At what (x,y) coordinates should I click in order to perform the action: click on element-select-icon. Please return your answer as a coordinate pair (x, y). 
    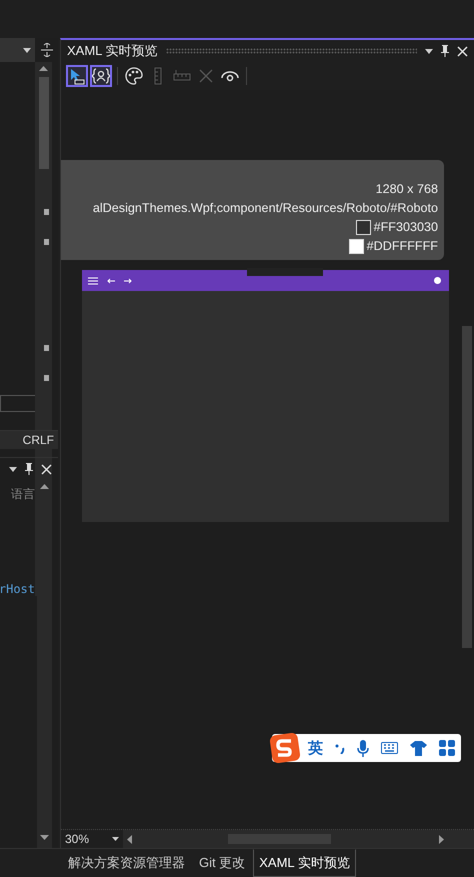
    Looking at the image, I should click on (77, 76).